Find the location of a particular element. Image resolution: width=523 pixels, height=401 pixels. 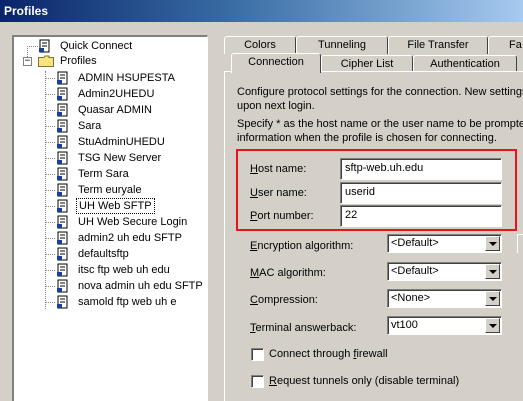

profile-item-label: TSG New Server is located at coordinates (120, 158).